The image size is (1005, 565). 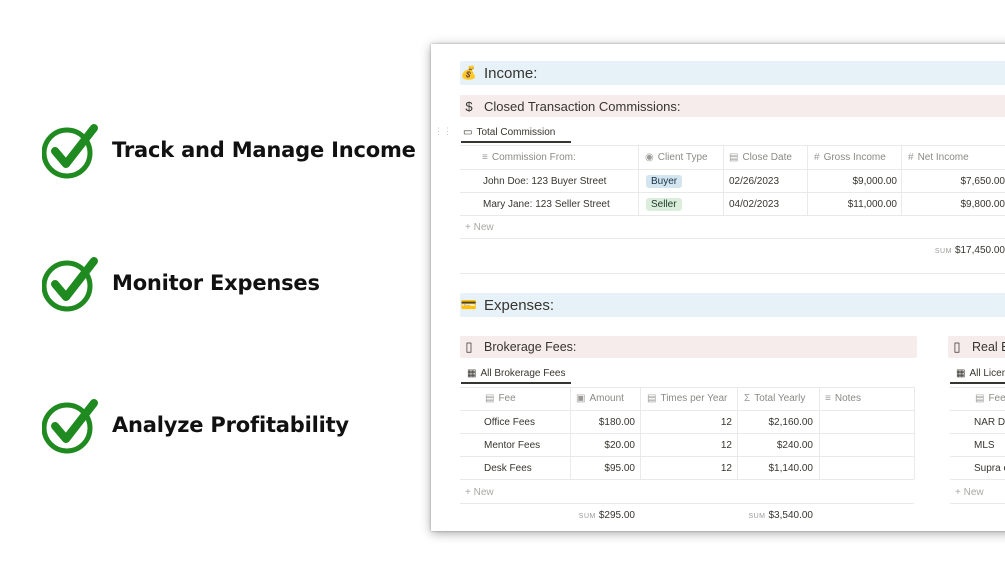 I want to click on money-bill-icon: ▭, so click(x=468, y=132).